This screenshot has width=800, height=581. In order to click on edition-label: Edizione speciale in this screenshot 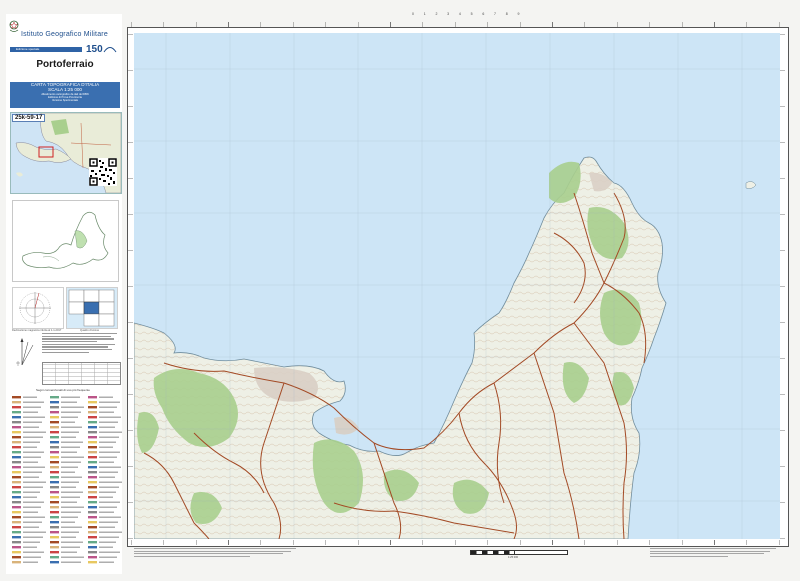, I will do `click(46, 49)`.